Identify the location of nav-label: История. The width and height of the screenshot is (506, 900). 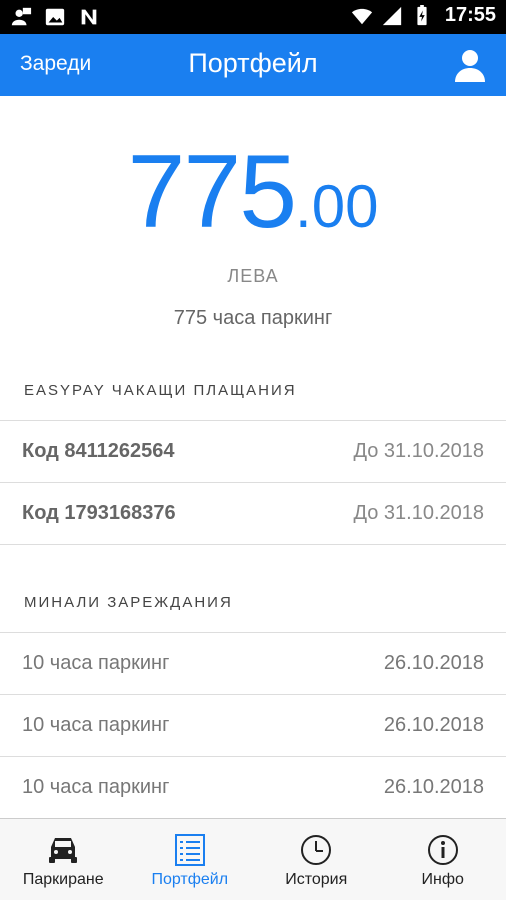
(316, 879).